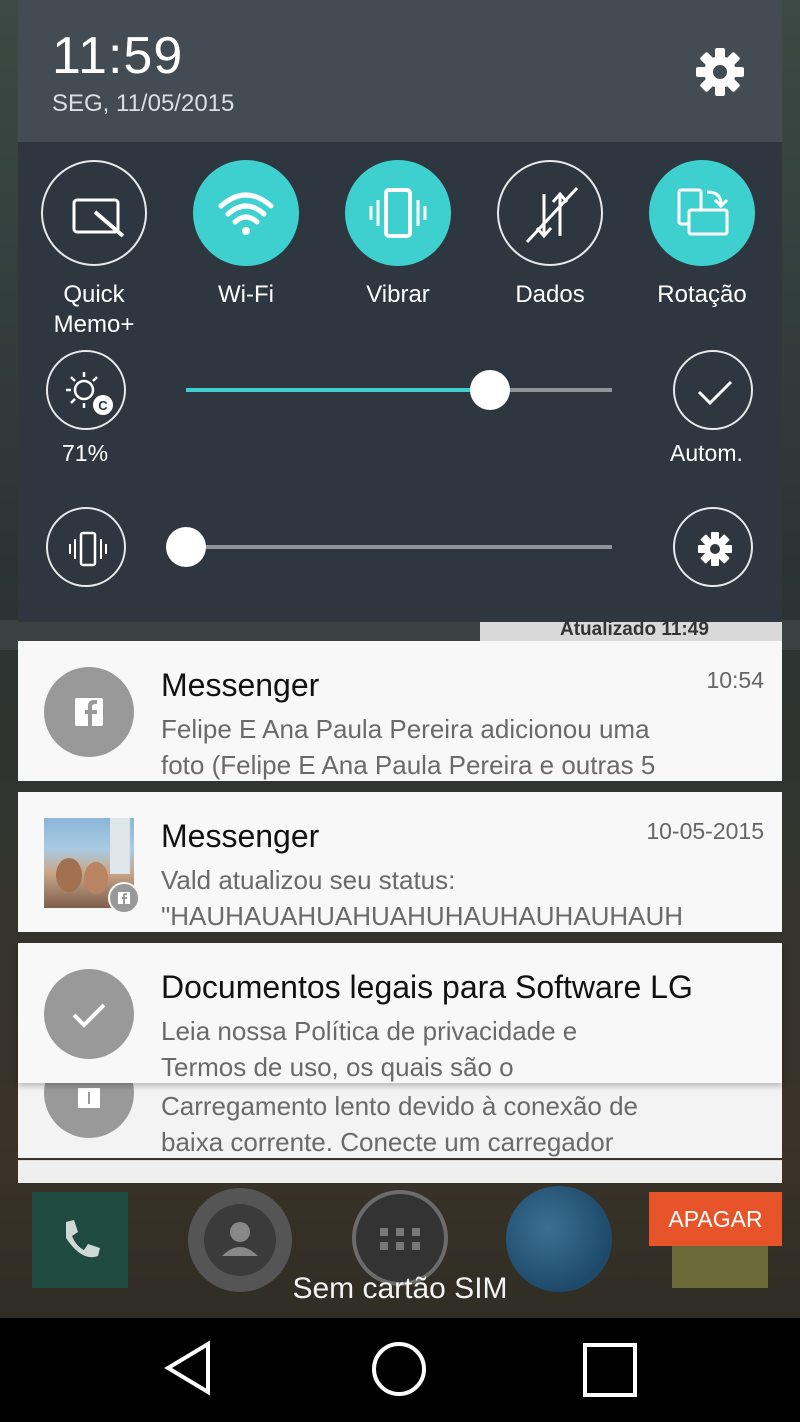 The height and width of the screenshot is (1422, 800). What do you see at coordinates (720, 72) in the screenshot?
I see `settings-gear-icon` at bounding box center [720, 72].